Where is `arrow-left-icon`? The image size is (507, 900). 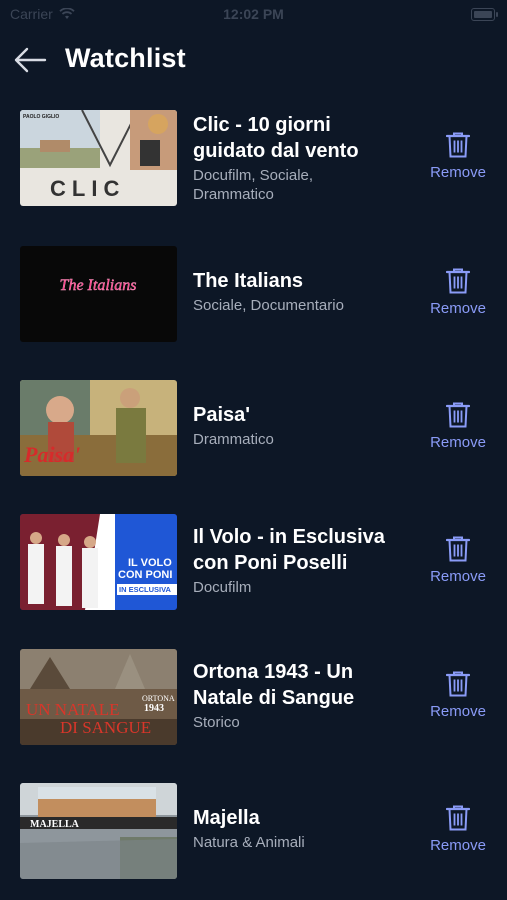
arrow-left-icon is located at coordinates (30, 60).